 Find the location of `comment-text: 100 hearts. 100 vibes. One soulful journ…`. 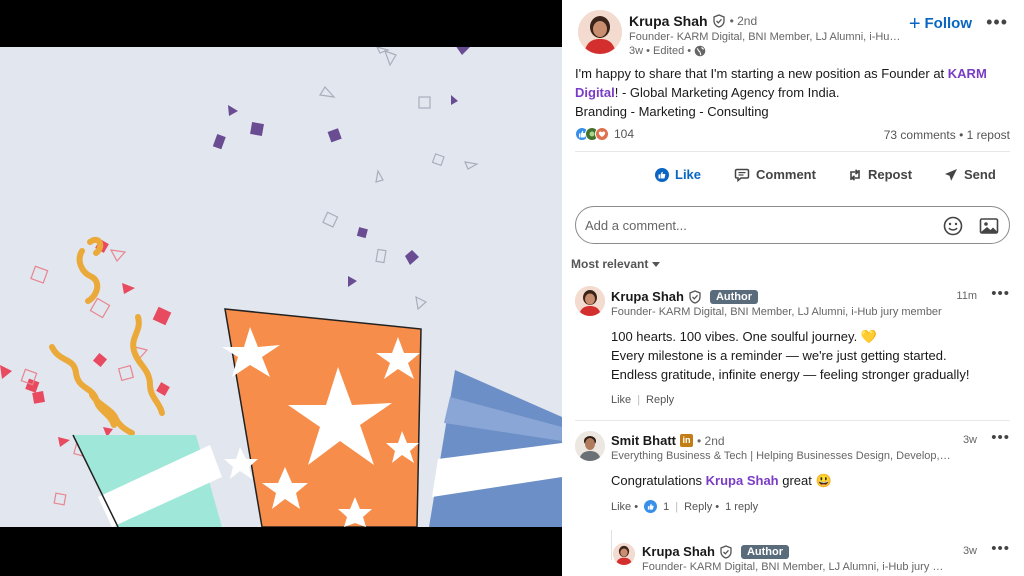

comment-text: 100 hearts. 100 vibes. One soulful journ… is located at coordinates (806, 355).